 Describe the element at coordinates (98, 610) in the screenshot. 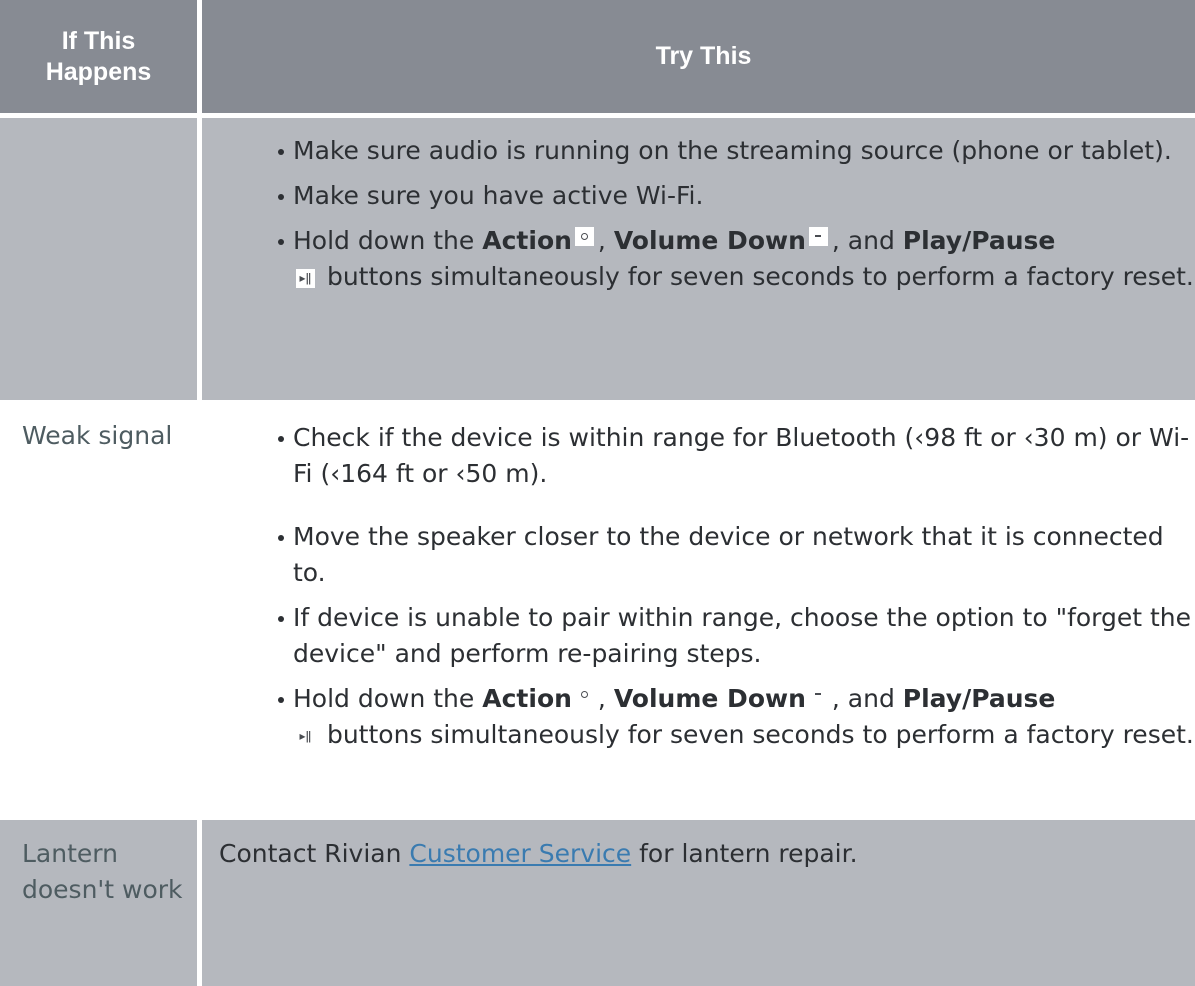

I see `condition-cell: Weak signal` at that location.